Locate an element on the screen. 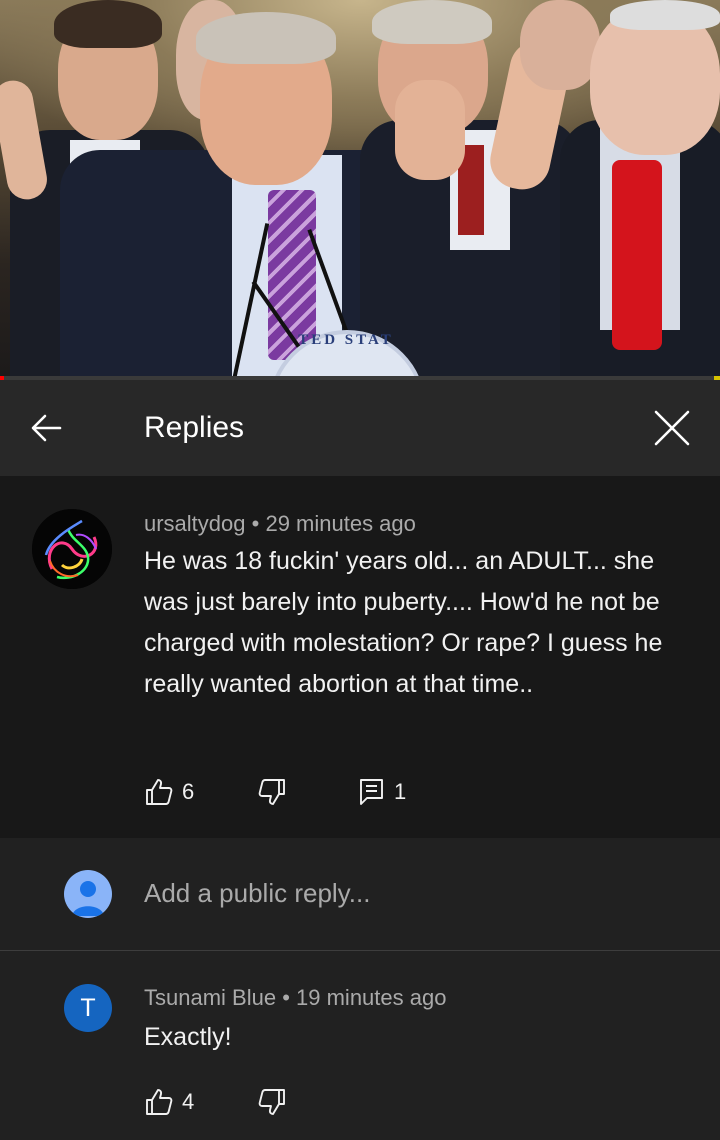  reply-count: 1 is located at coordinates (400, 791).